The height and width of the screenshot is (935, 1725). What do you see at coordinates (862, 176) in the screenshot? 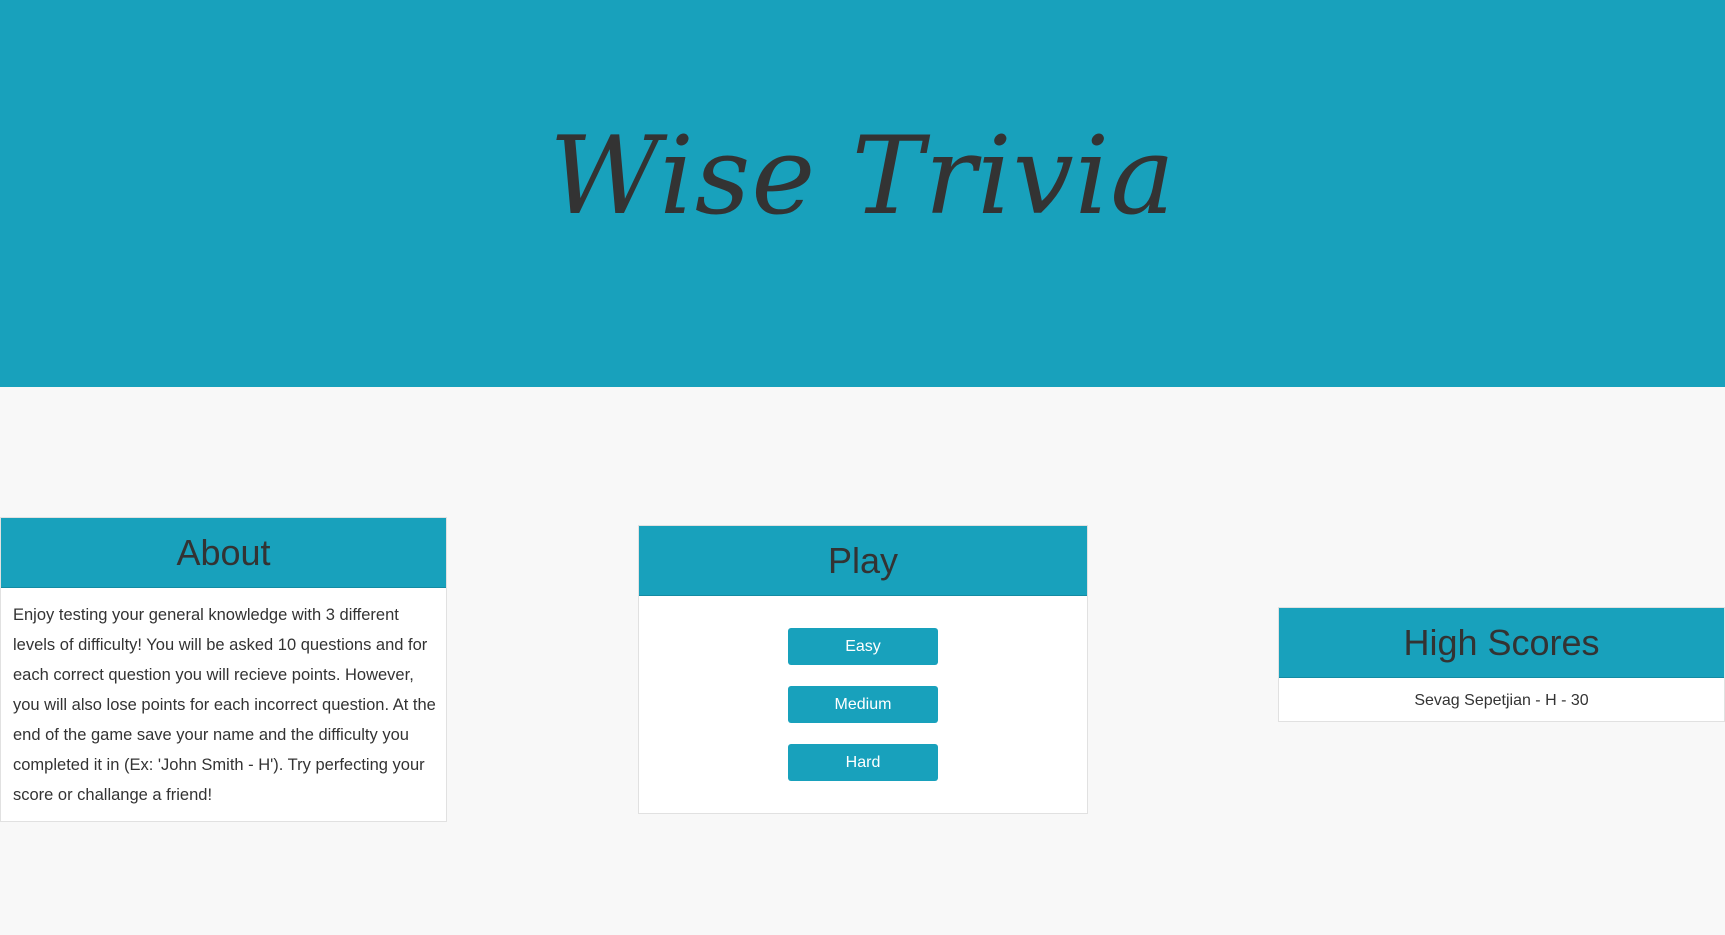
I see `site-title: Wise Trivia` at bounding box center [862, 176].